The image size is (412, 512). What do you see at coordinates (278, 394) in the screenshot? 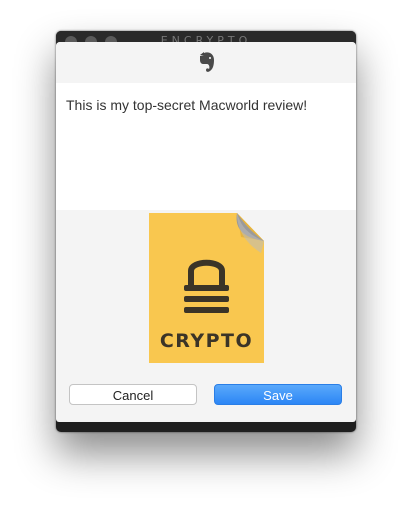
I see `save-button: Save` at bounding box center [278, 394].